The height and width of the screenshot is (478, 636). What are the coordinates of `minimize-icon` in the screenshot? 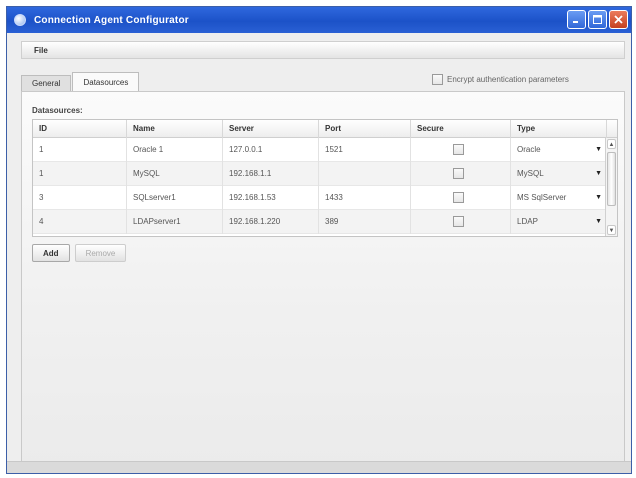 It's located at (575, 22).